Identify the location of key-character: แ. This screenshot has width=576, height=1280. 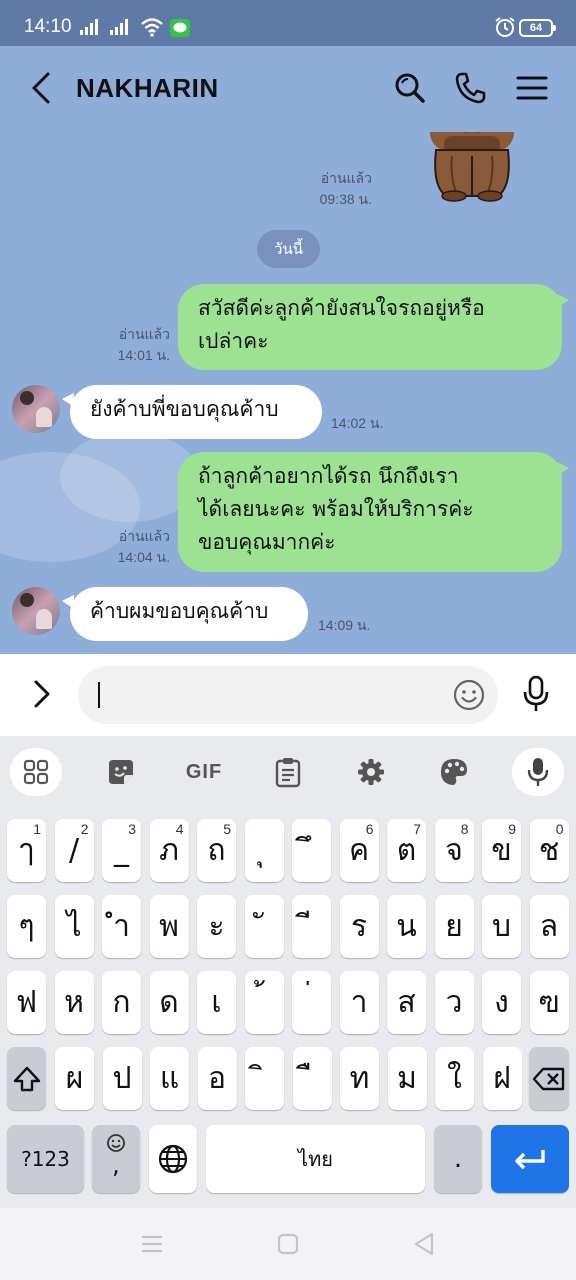
(169, 1078).